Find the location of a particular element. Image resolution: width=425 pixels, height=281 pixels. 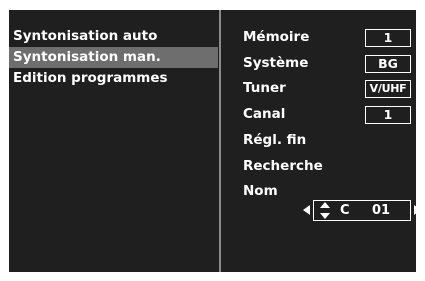

triangle-right-icon is located at coordinates (417, 210).